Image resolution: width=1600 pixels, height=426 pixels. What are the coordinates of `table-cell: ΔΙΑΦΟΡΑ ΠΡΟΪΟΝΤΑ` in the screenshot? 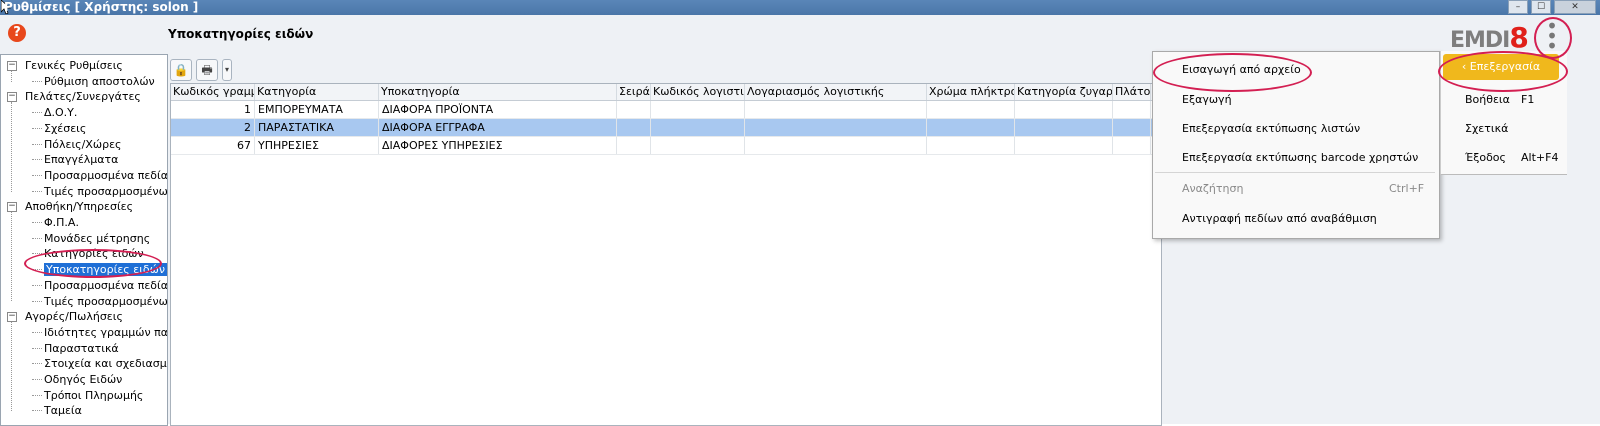 It's located at (498, 109).